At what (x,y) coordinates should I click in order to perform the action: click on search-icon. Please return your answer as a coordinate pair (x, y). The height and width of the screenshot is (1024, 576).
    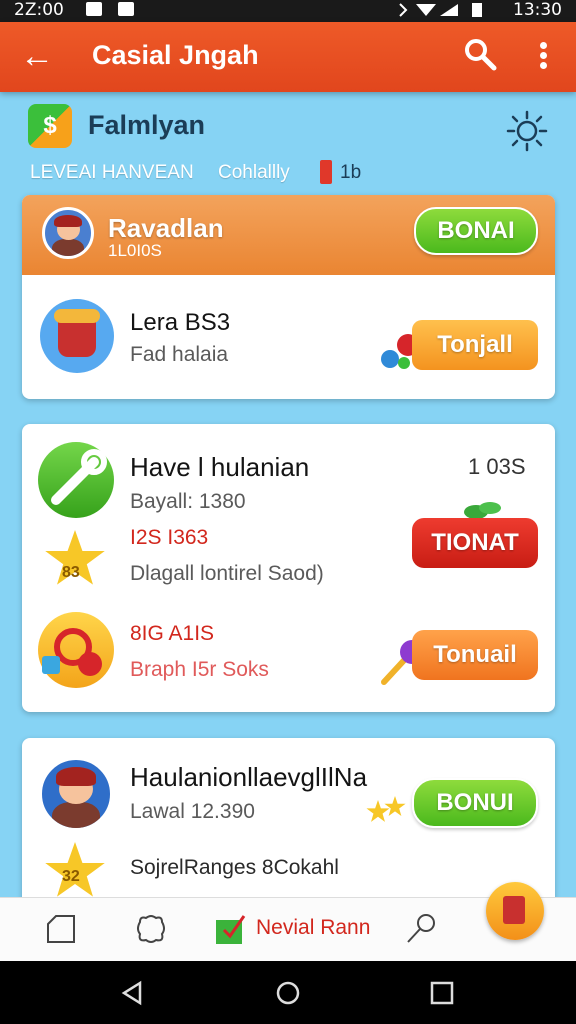
    Looking at the image, I should click on (480, 54).